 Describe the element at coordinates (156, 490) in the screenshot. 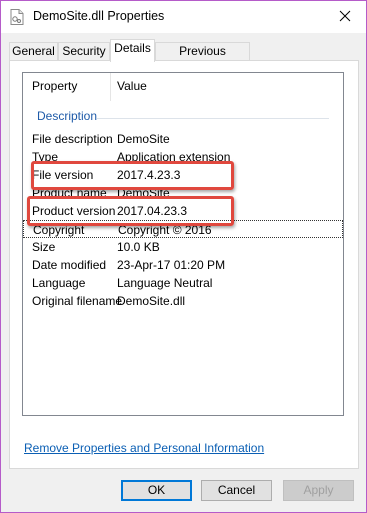

I see `ok-button: OK` at that location.